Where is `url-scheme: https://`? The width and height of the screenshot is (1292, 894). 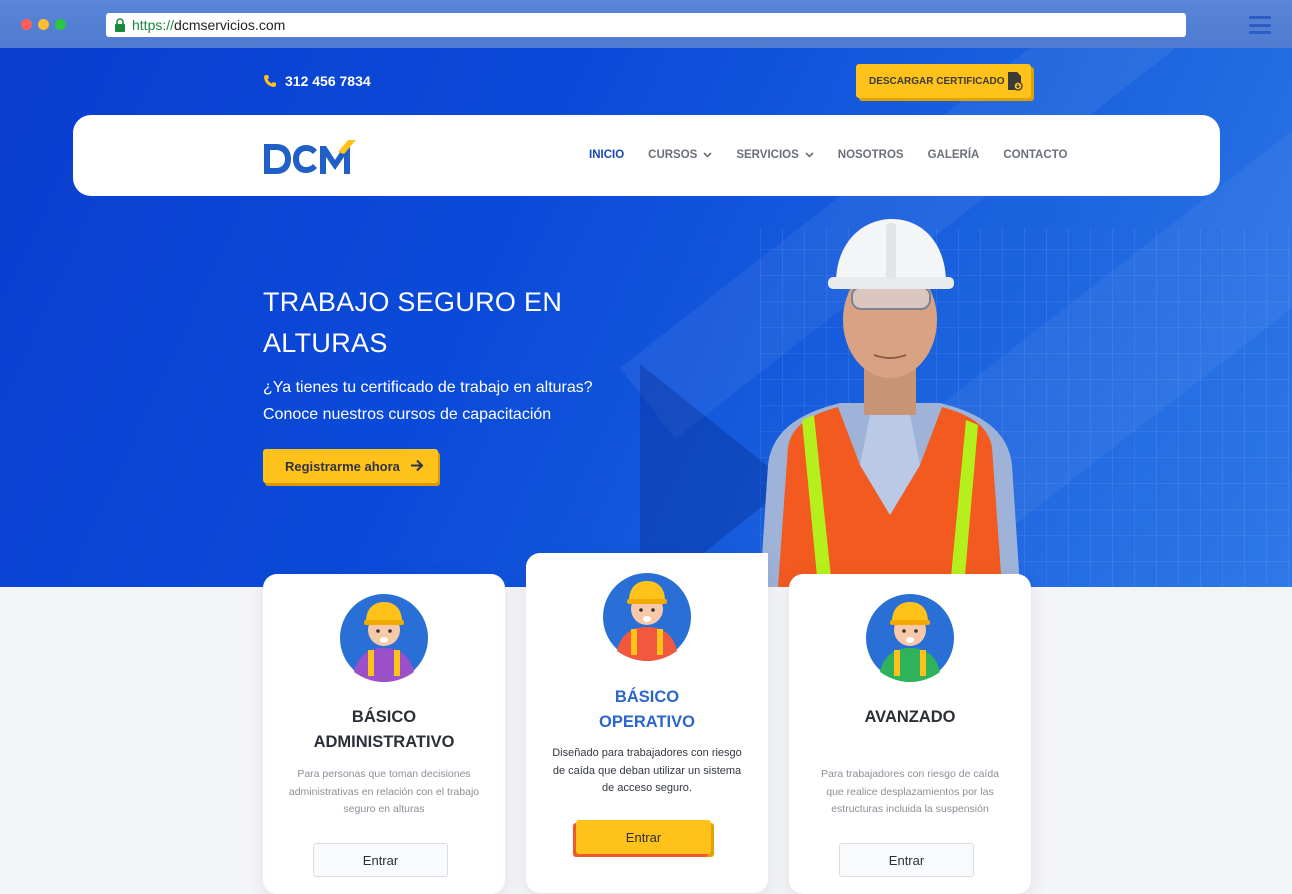
url-scheme: https:// is located at coordinates (153, 25).